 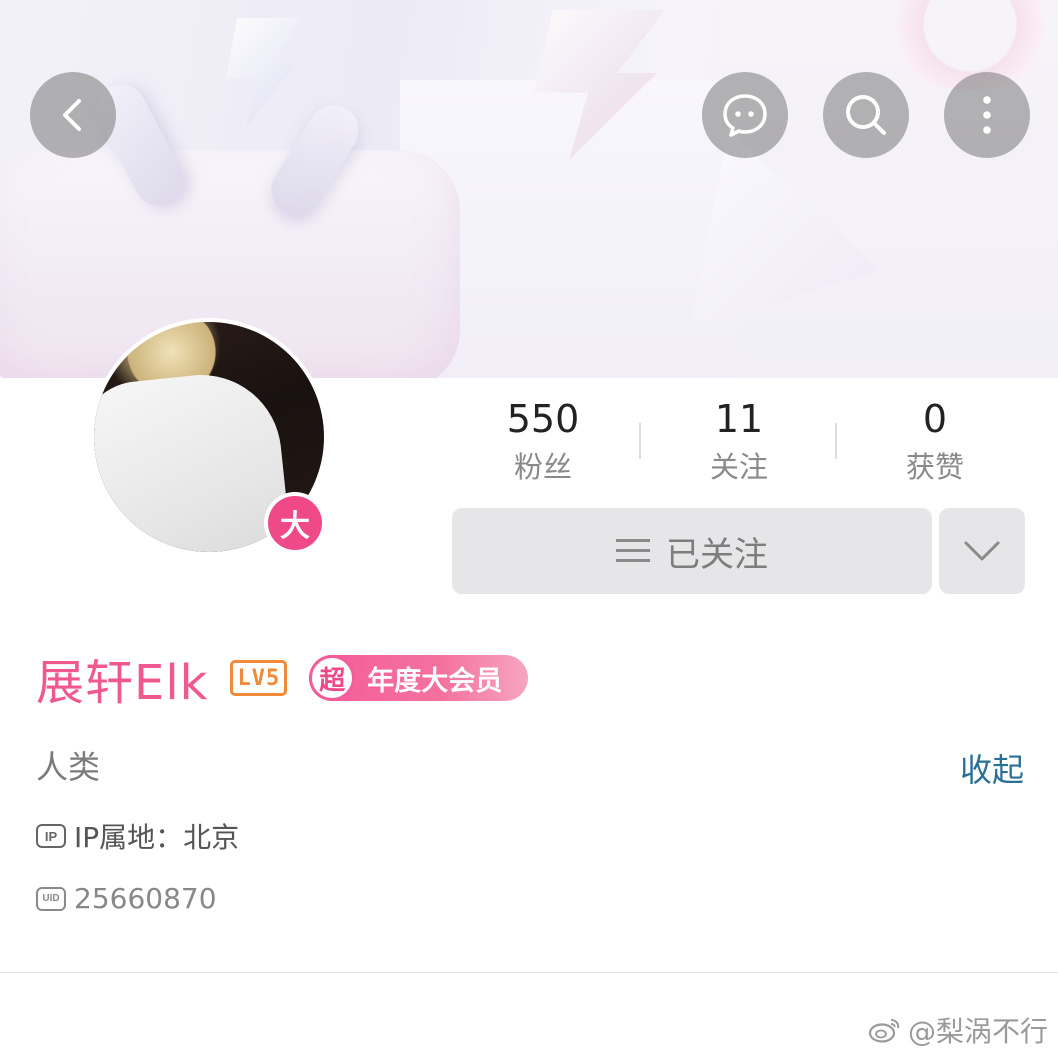 I want to click on username: 展轩Elk, so click(x=122, y=683).